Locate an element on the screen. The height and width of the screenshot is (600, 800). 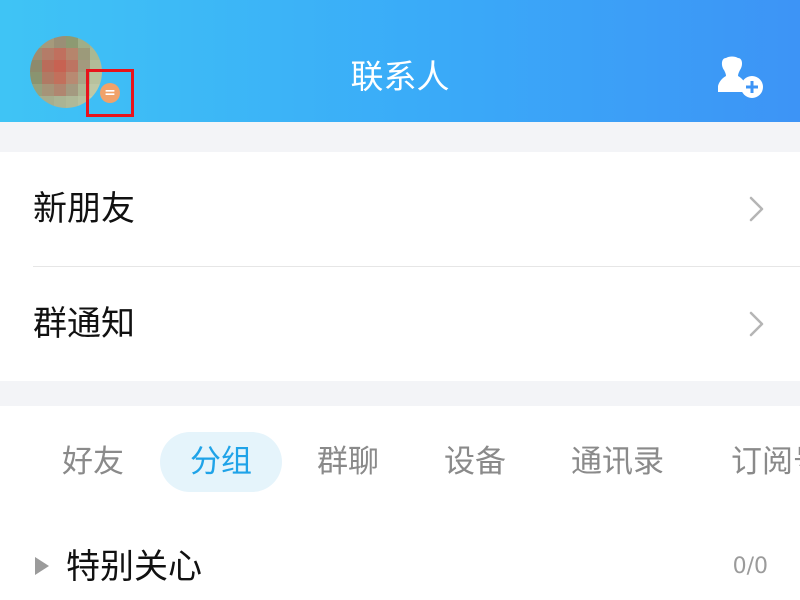
tab-friends: 好友 is located at coordinates (93, 462).